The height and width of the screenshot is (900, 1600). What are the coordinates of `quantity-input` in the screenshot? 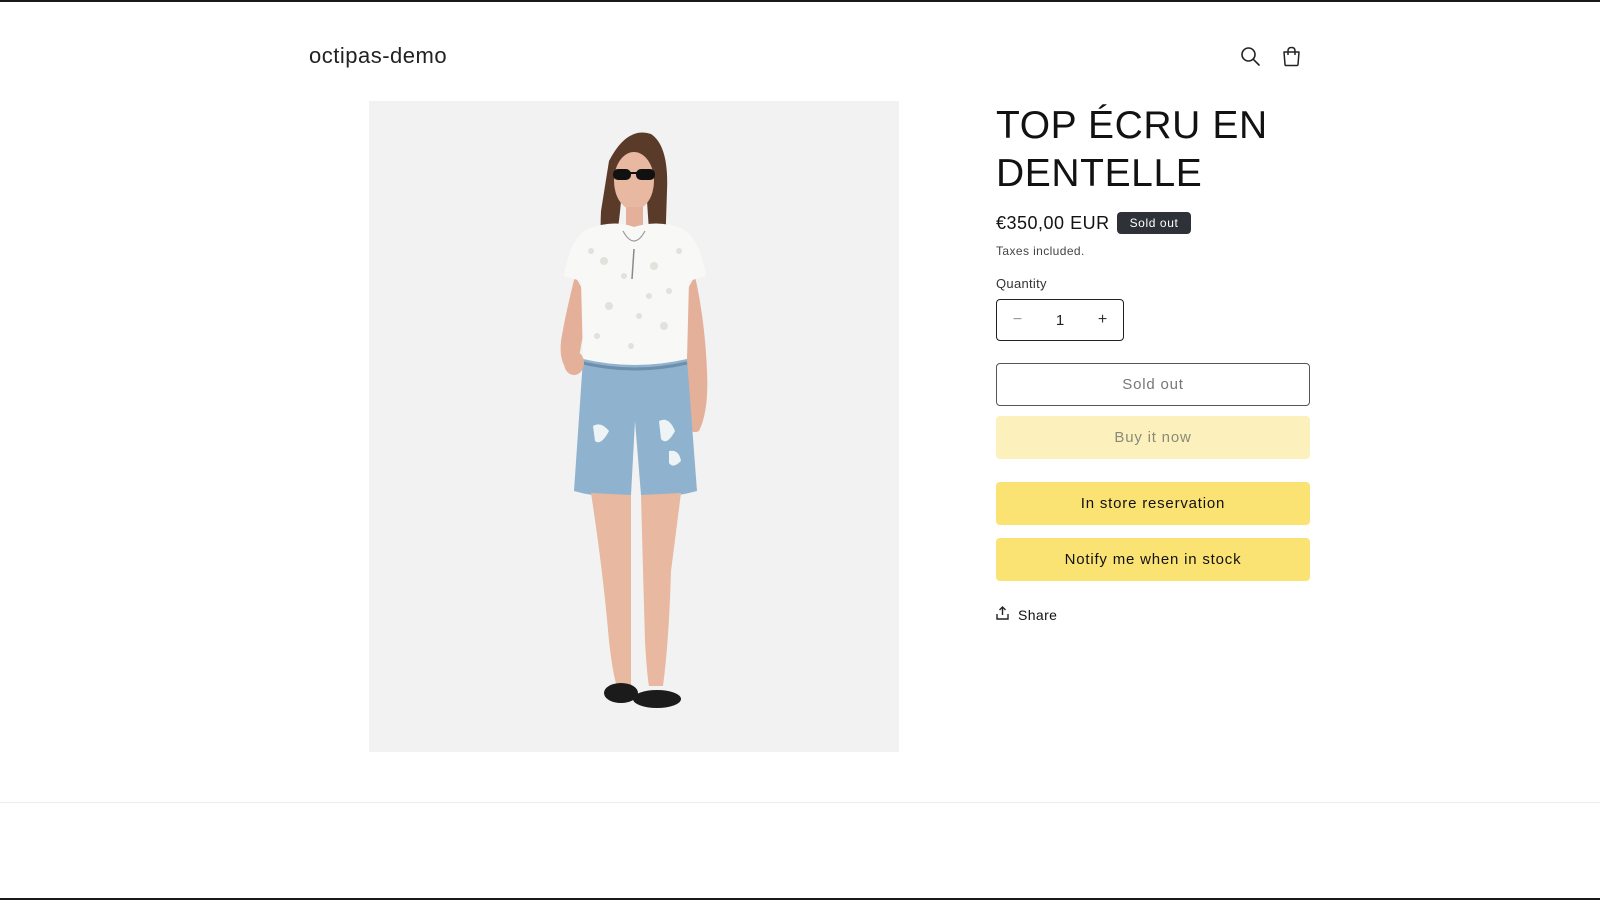 It's located at (1060, 320).